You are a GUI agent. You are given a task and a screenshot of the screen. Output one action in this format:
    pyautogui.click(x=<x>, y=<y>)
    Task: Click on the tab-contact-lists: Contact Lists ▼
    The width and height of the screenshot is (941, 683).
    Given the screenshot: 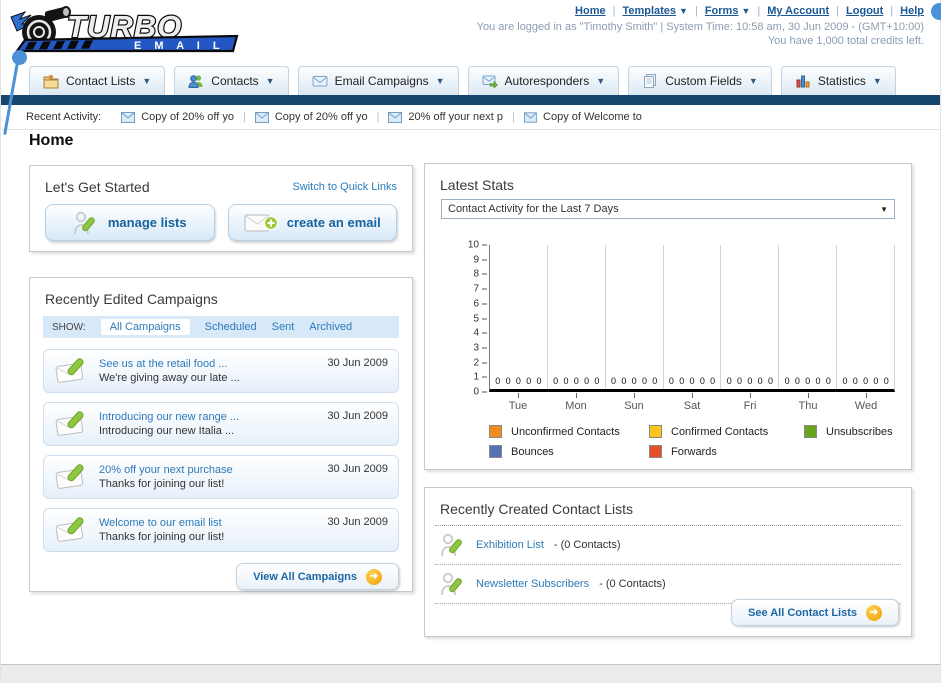 What is the action you would take?
    pyautogui.click(x=97, y=80)
    